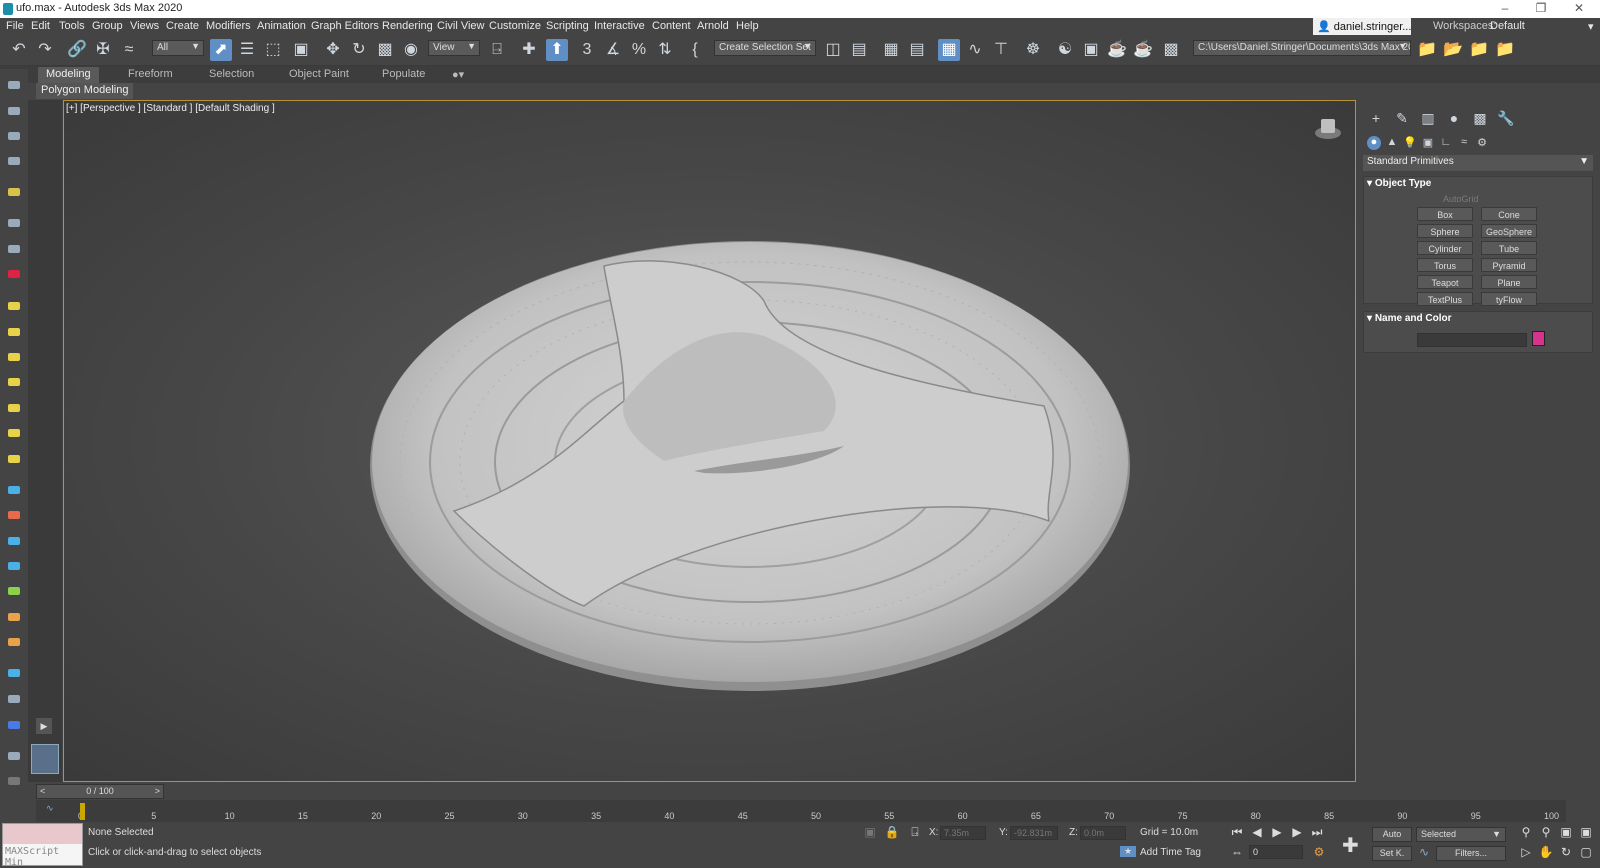  Describe the element at coordinates (1392, 853) in the screenshot. I see `set-key-button: Set K.` at that location.